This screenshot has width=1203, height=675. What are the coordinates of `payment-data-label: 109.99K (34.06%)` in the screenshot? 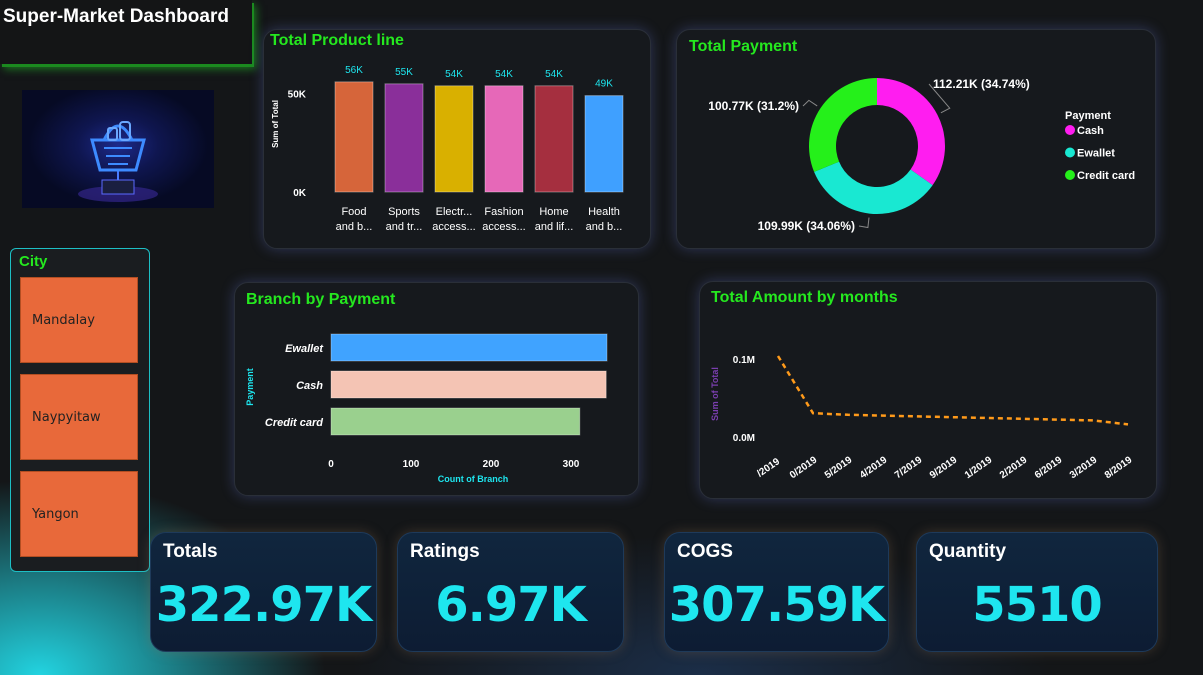 It's located at (806, 226).